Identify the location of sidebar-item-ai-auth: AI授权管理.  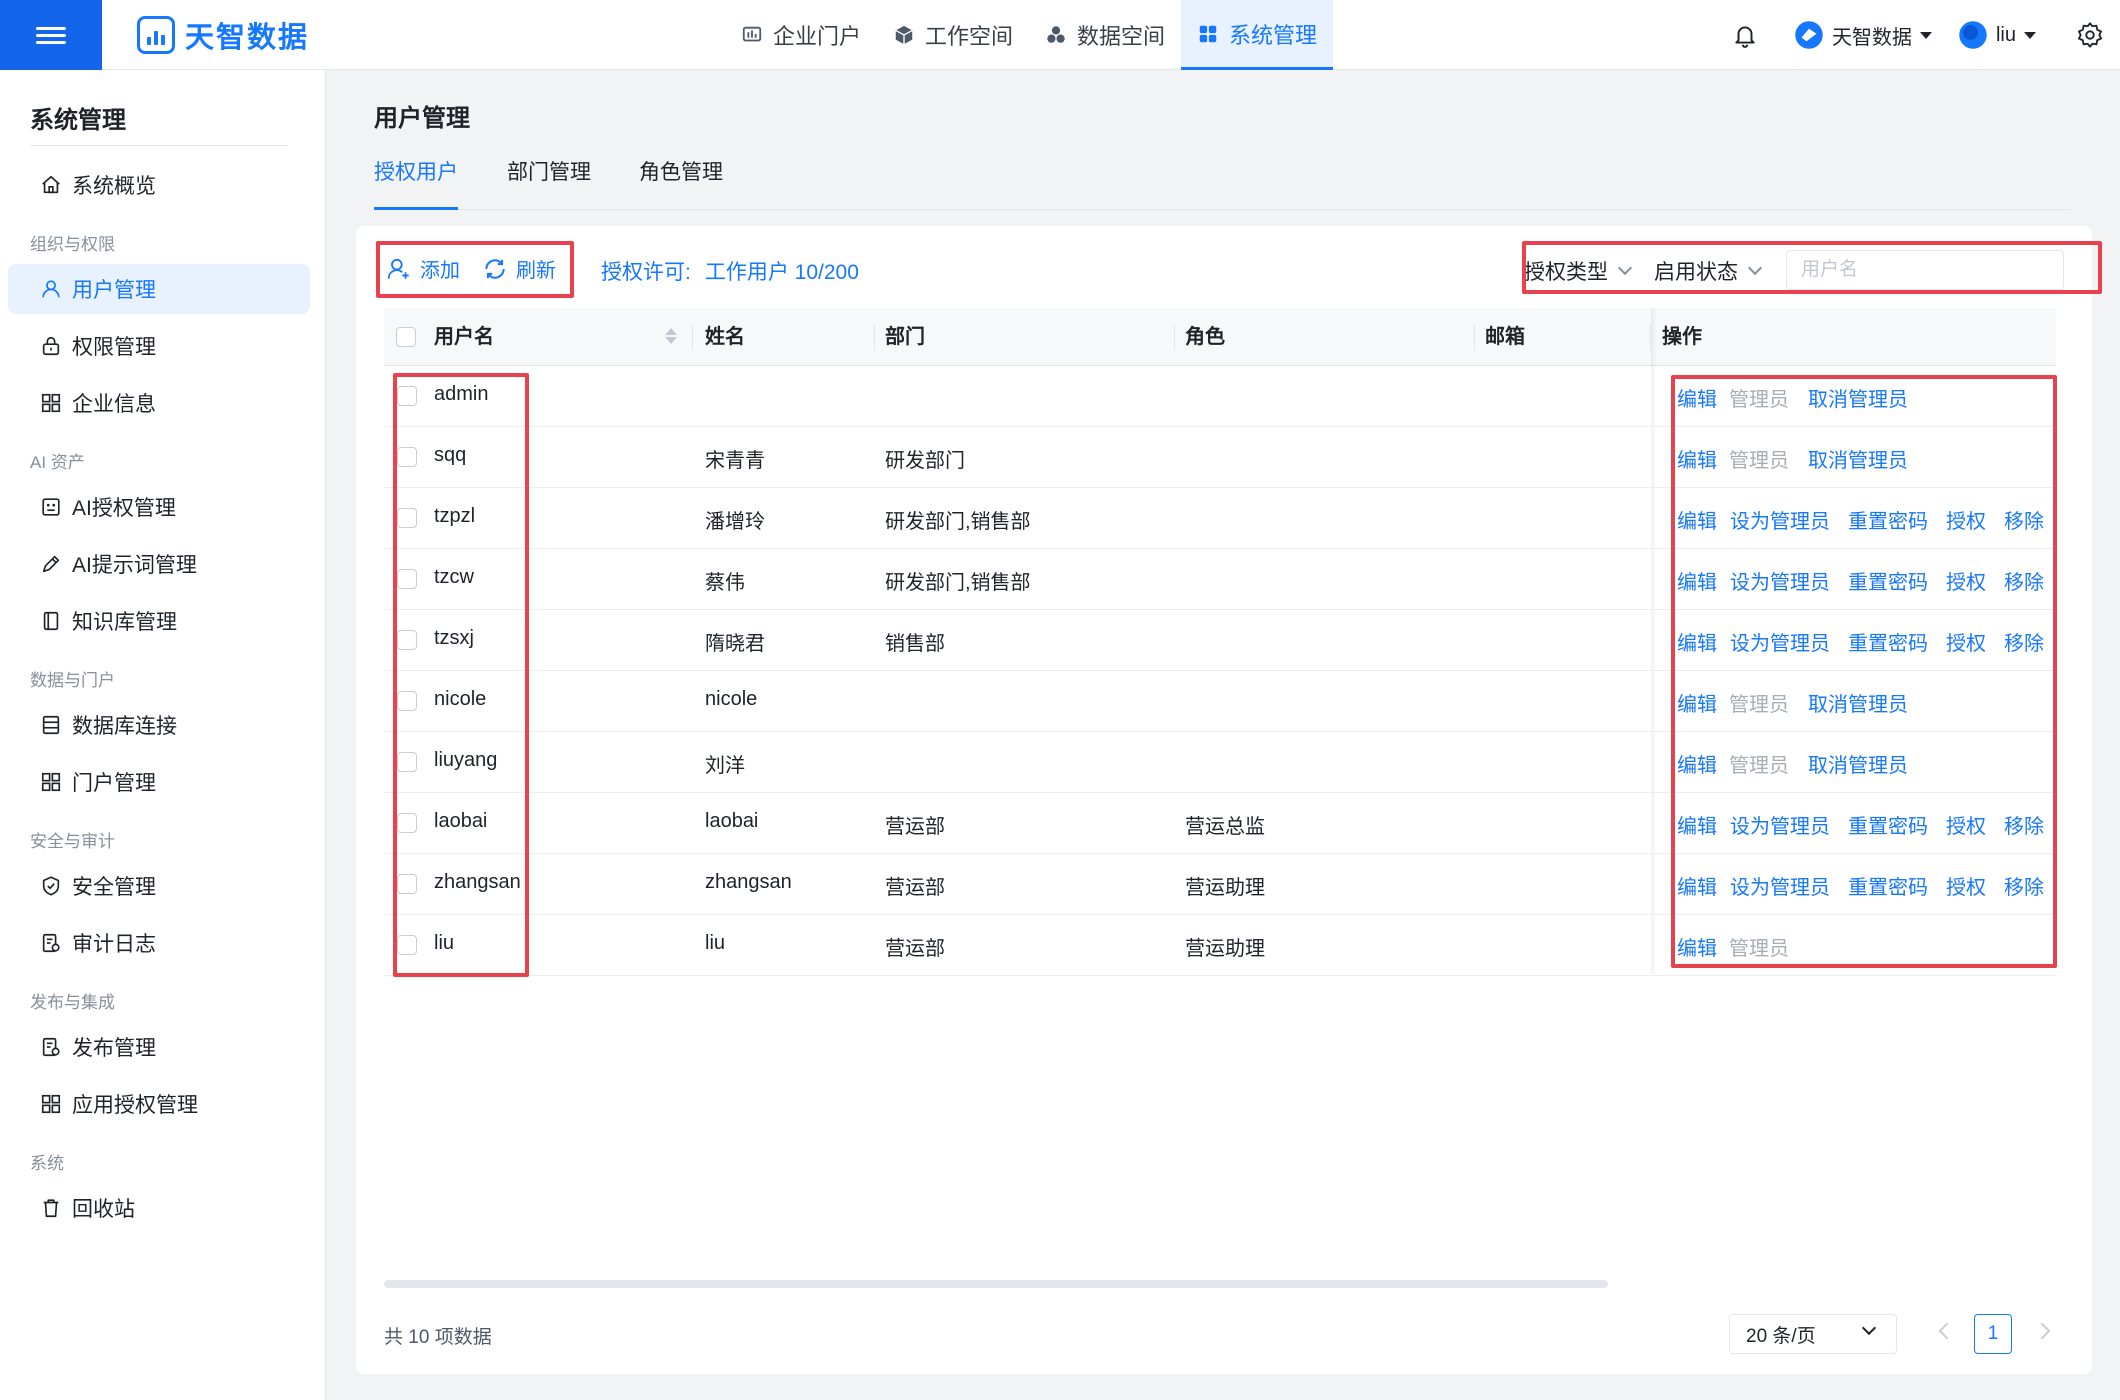
(159, 507).